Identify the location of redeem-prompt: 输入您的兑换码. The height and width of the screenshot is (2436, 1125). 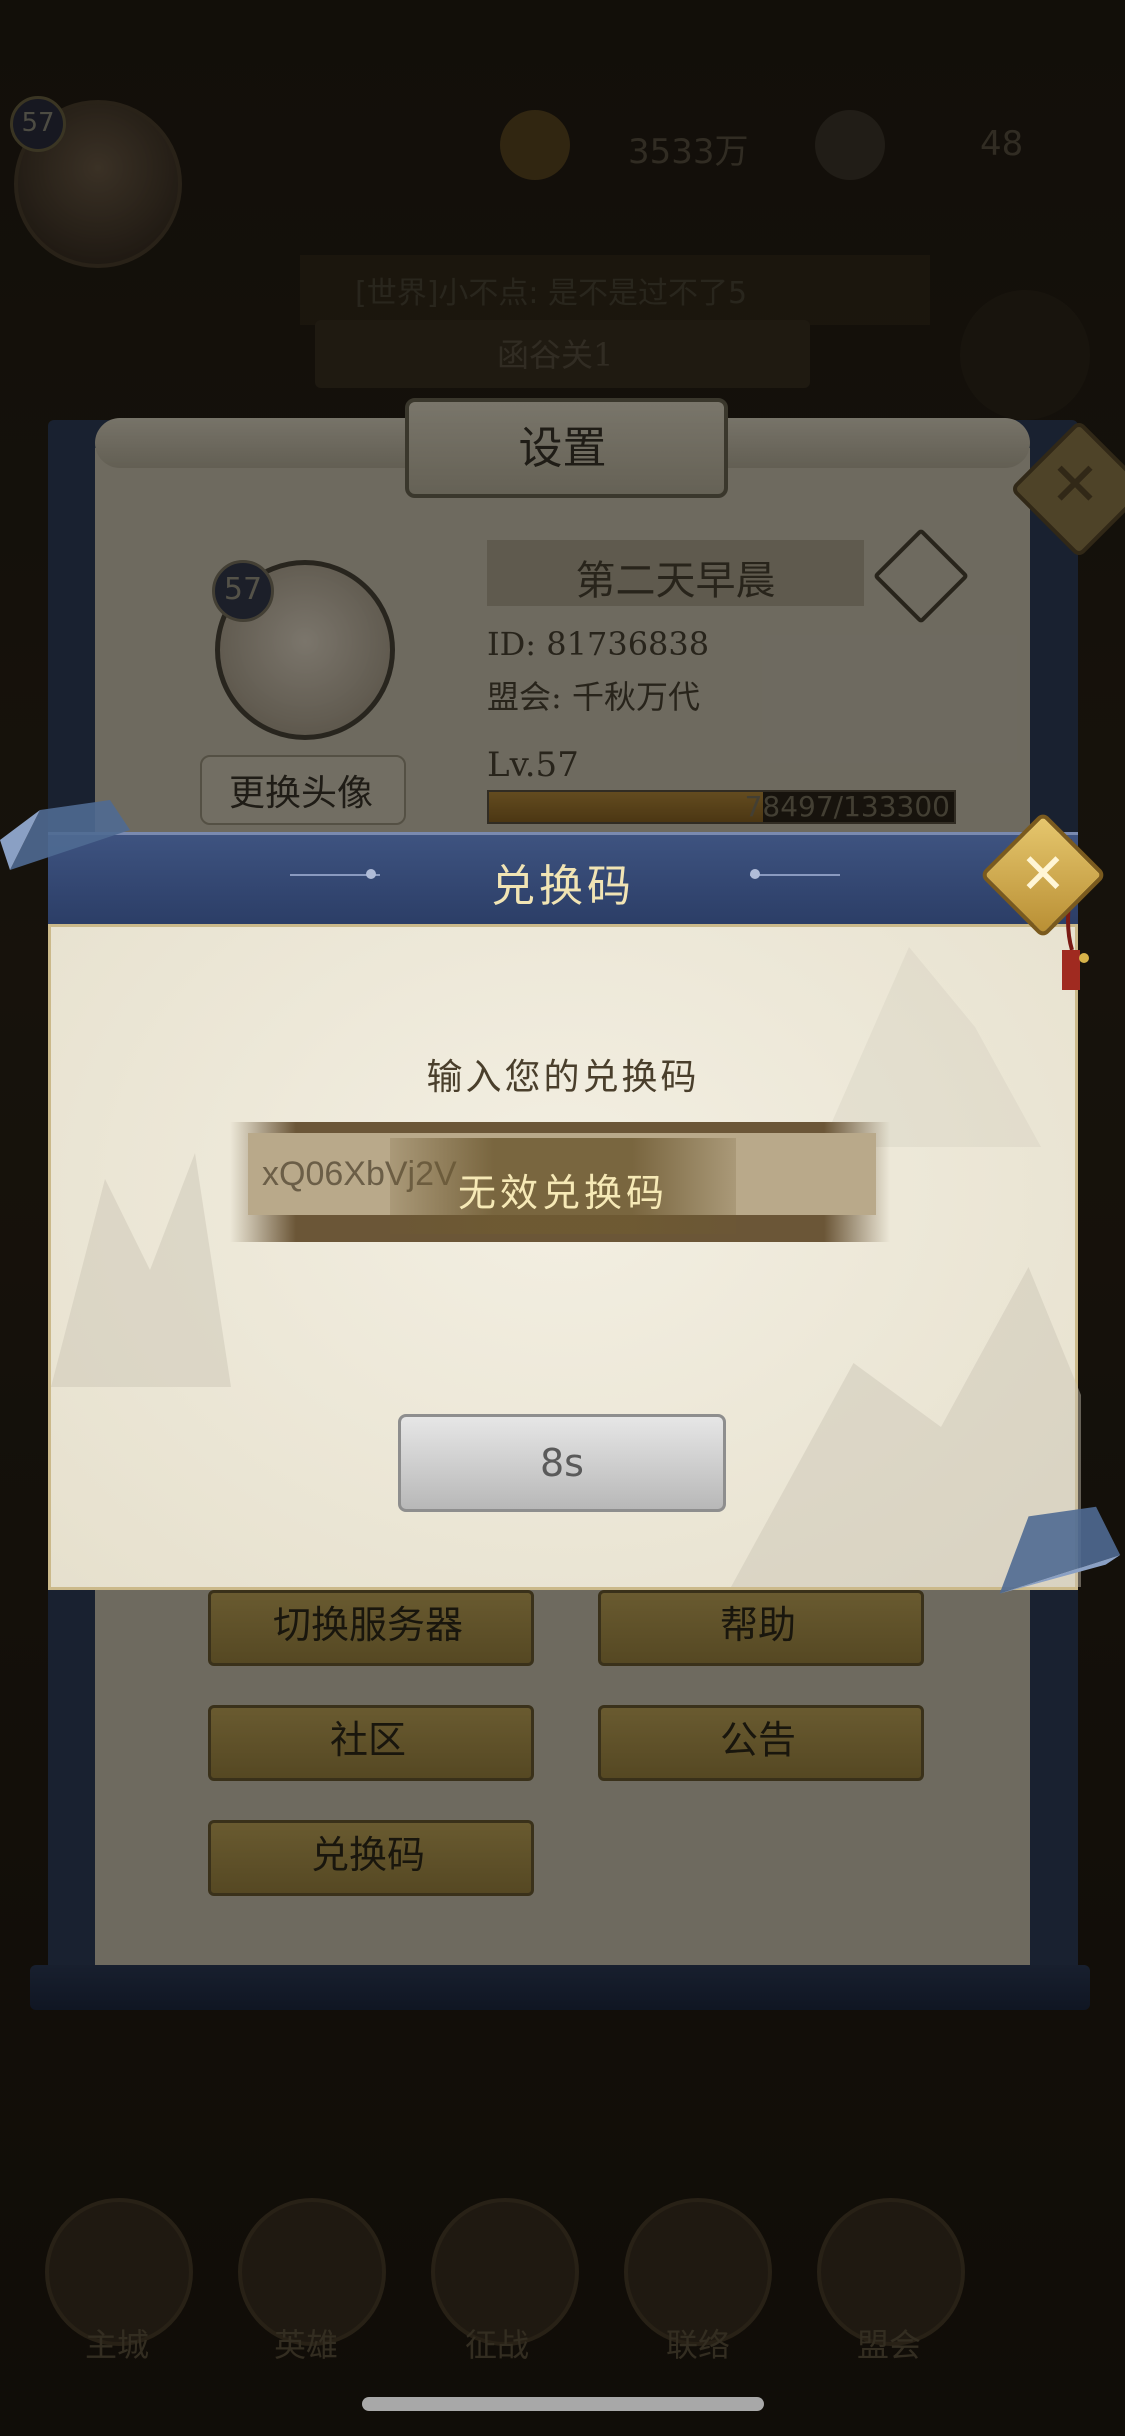
(563, 1077).